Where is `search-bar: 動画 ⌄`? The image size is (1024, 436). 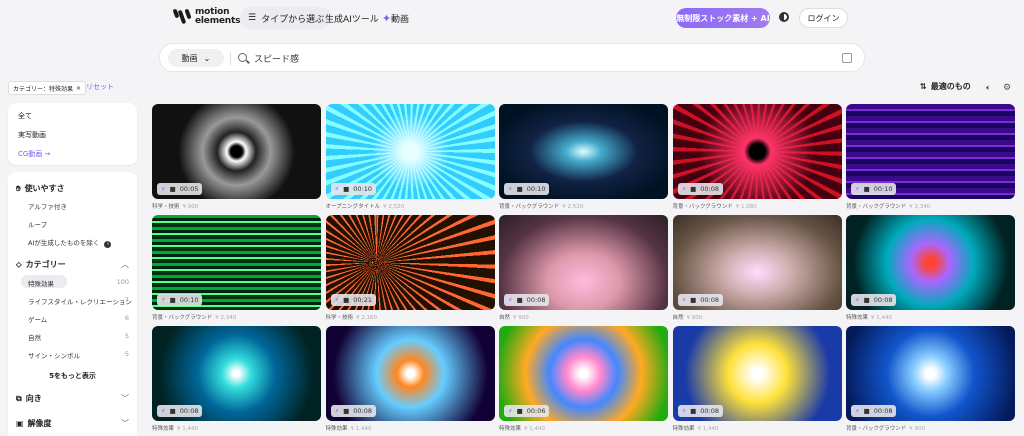 search-bar: 動画 ⌄ is located at coordinates (512, 57).